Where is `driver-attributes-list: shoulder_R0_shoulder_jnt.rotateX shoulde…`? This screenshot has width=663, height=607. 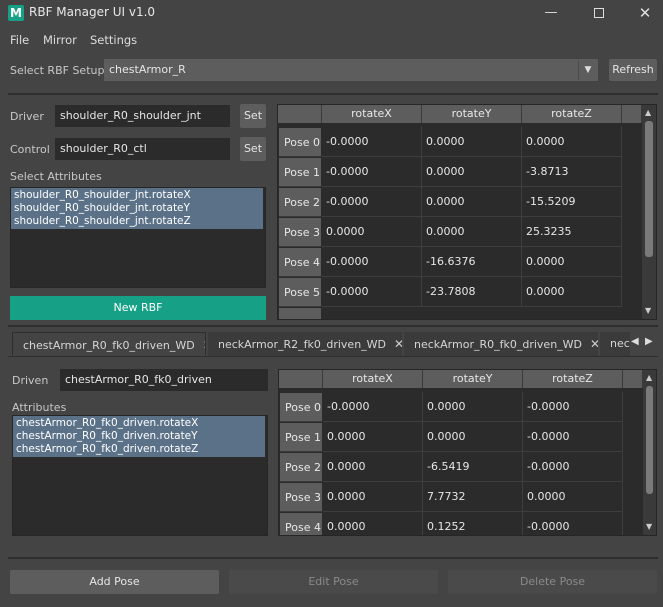 driver-attributes-list: shoulder_R0_shoulder_jnt.rotateX shoulde… is located at coordinates (138, 237).